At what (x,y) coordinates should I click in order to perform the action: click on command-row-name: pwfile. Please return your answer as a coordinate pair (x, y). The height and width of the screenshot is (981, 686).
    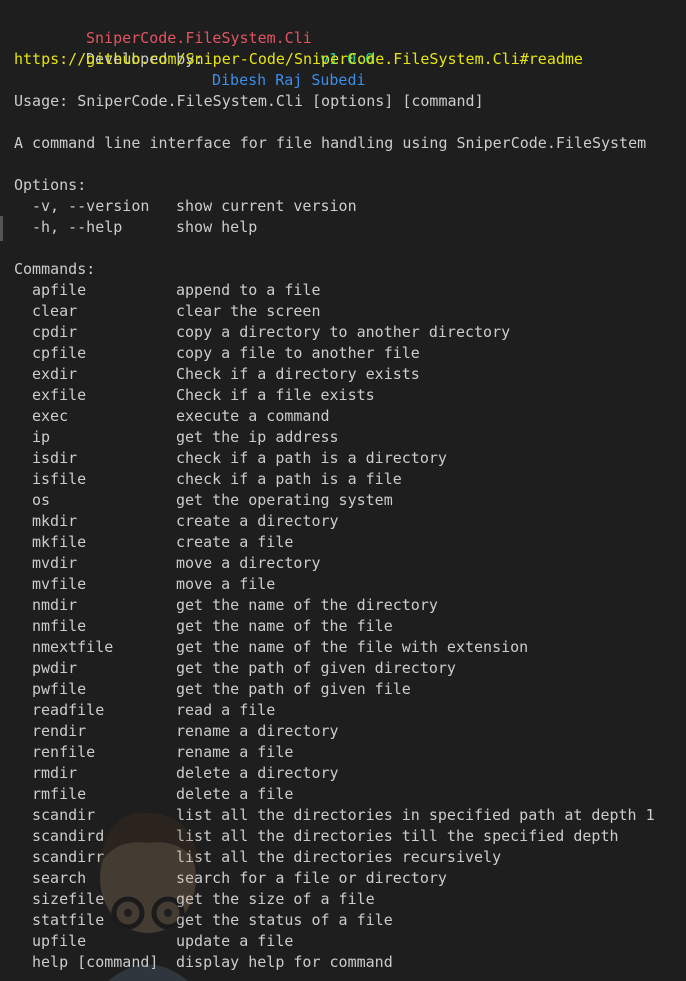
    Looking at the image, I should click on (59, 689).